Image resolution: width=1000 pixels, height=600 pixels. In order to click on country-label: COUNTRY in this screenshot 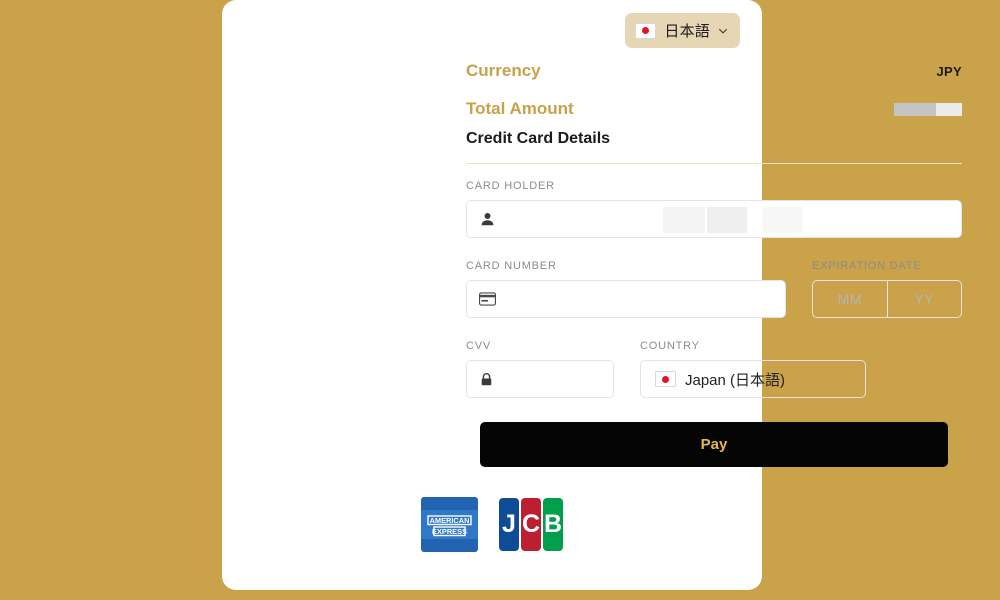, I will do `click(670, 346)`.